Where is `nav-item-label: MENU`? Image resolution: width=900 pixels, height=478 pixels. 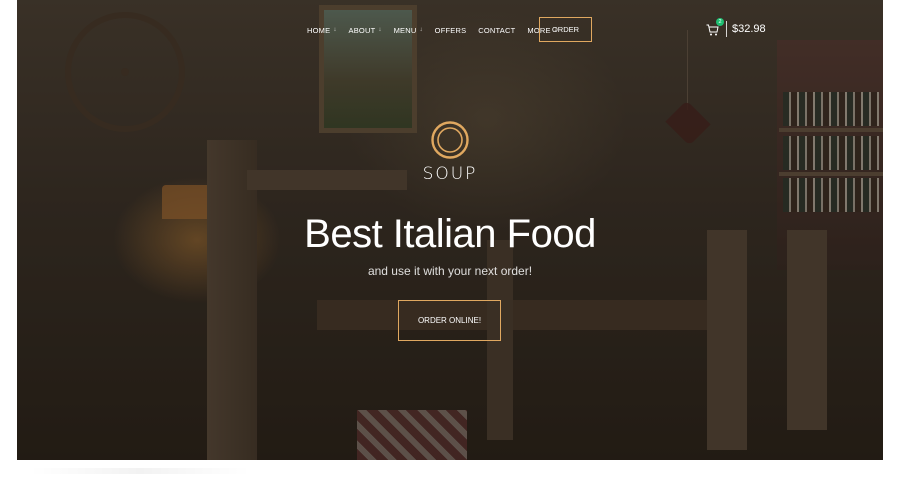
nav-item-label: MENU is located at coordinates (405, 30).